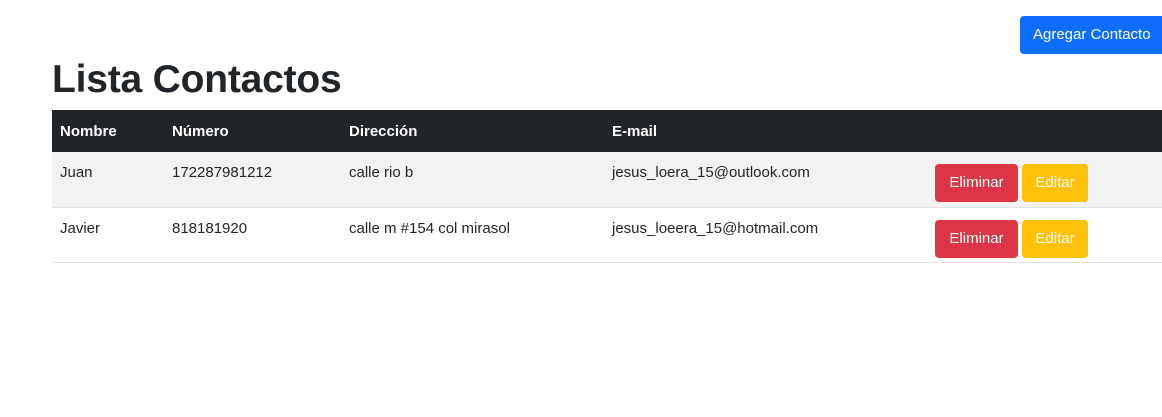 This screenshot has width=1162, height=417. I want to click on cell-email: jesus_loera_15@outlook.com, so click(711, 172).